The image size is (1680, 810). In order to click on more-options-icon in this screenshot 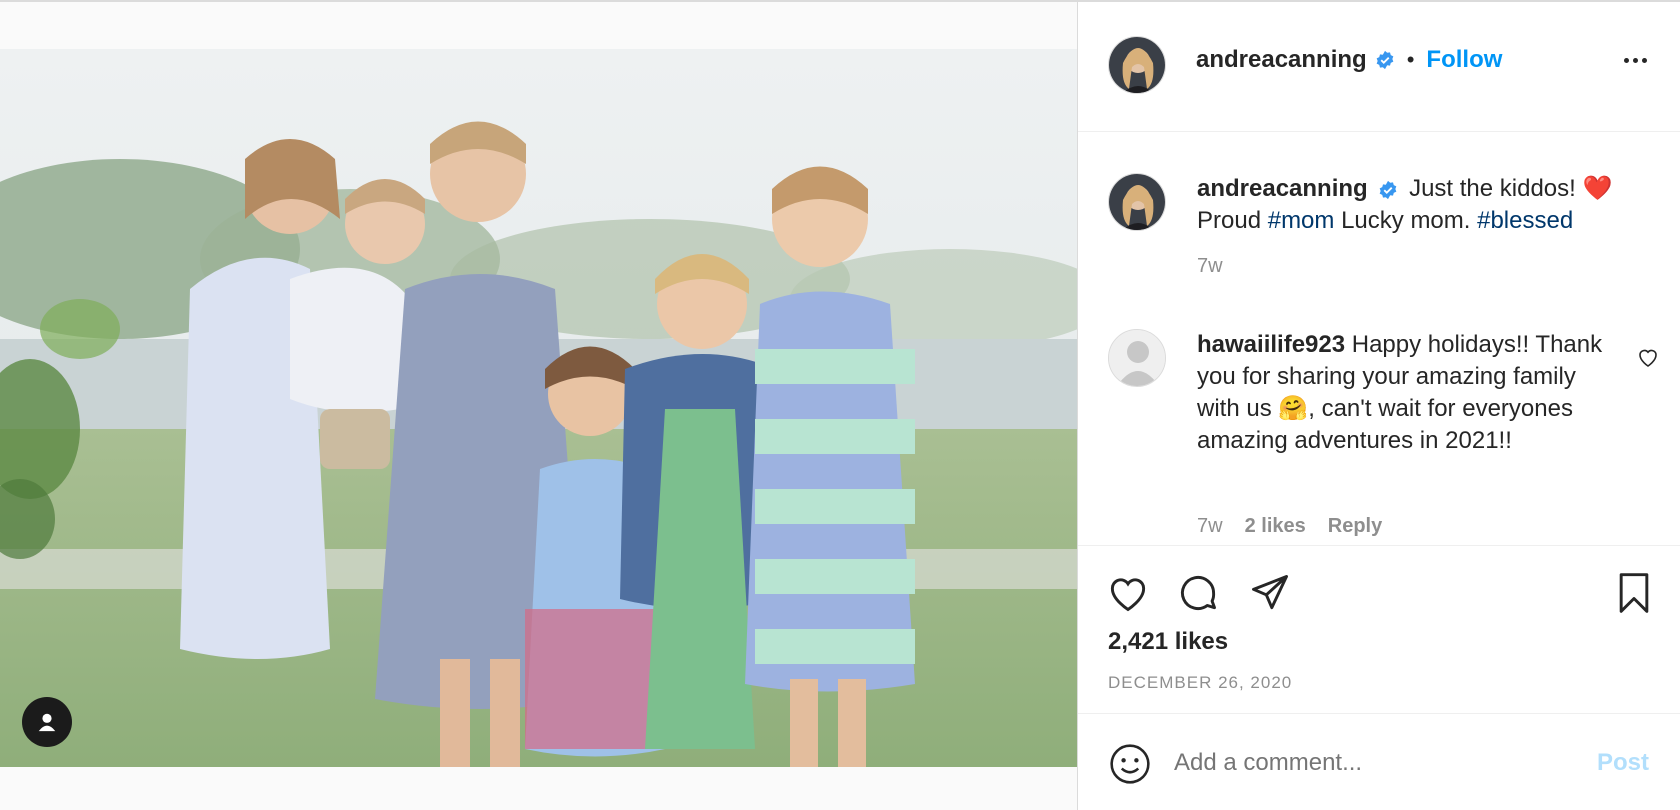, I will do `click(1635, 60)`.